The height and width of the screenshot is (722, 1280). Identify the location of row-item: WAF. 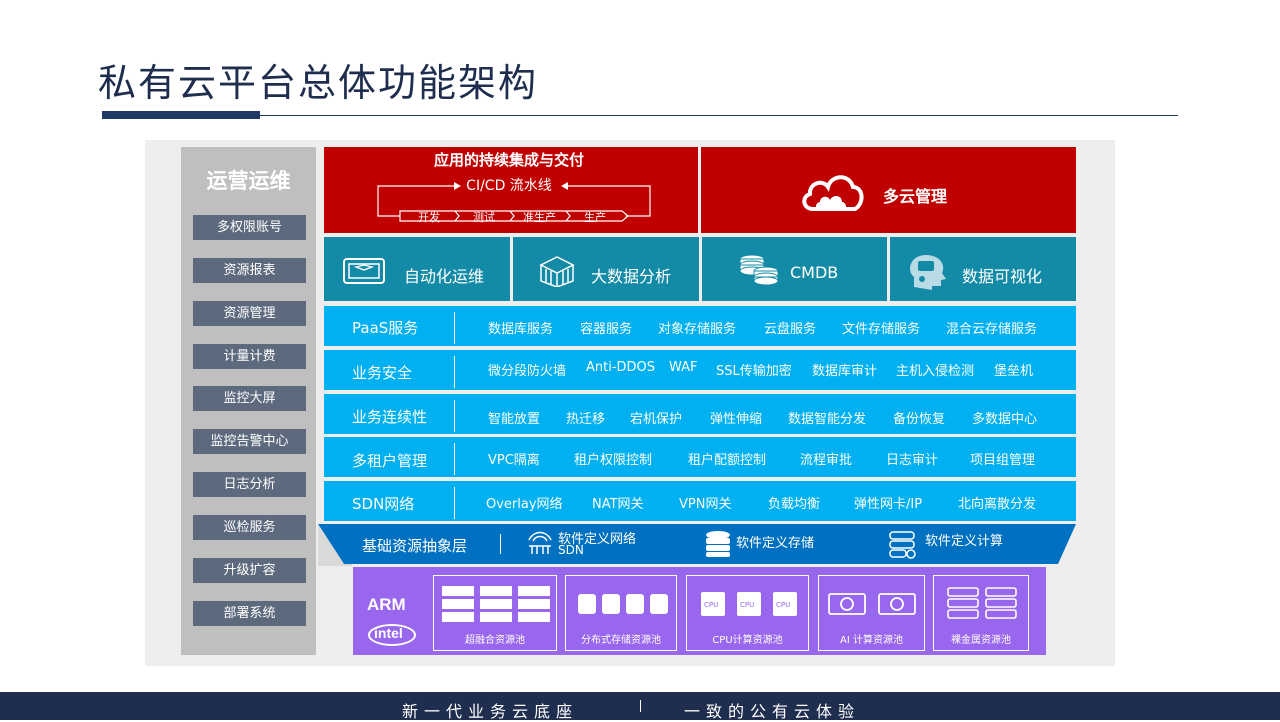
(683, 367).